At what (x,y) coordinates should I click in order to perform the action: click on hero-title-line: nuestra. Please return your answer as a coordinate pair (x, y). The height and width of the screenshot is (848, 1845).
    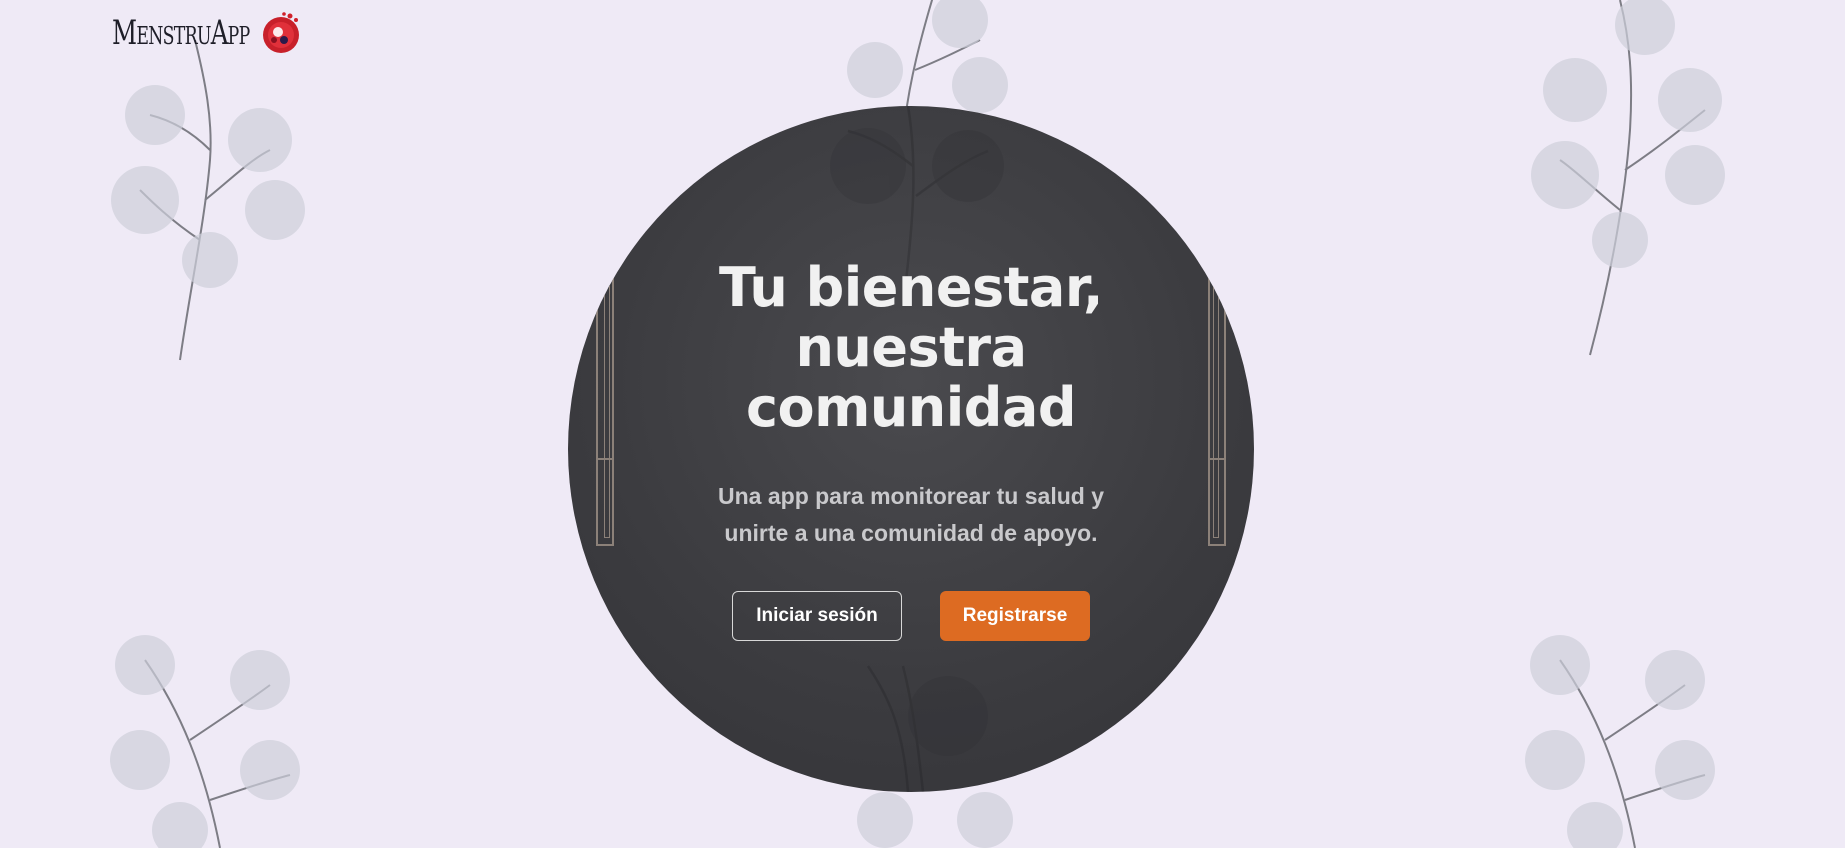
    Looking at the image, I should click on (911, 347).